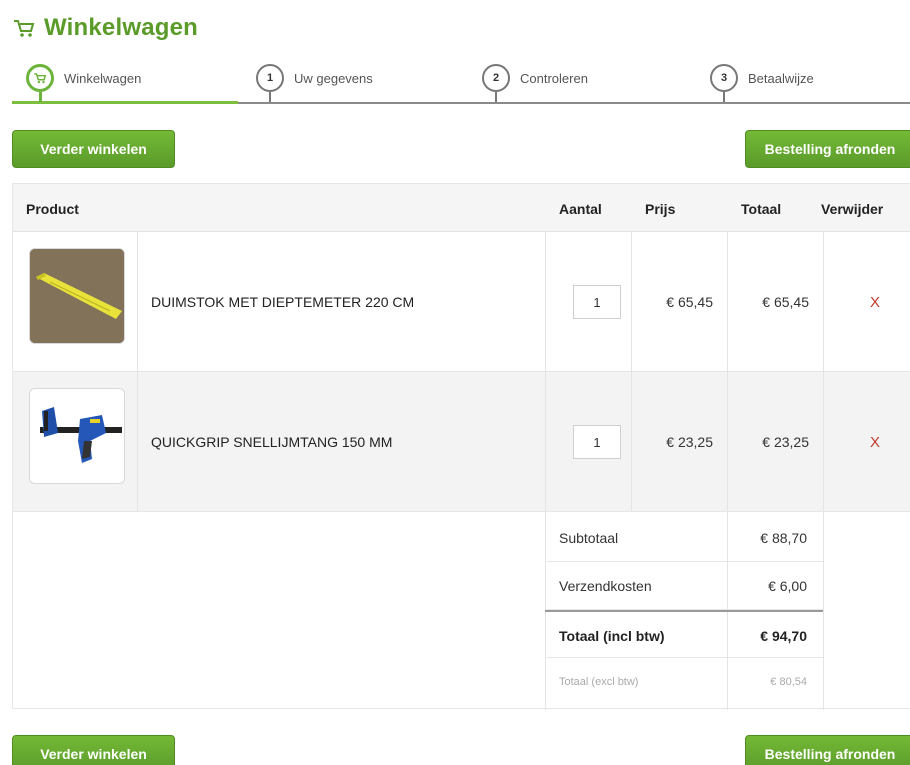 The height and width of the screenshot is (765, 910). Describe the element at coordinates (684, 684) in the screenshot. I see `total-excl-row: Totaal (excl btw) € 80,54` at that location.